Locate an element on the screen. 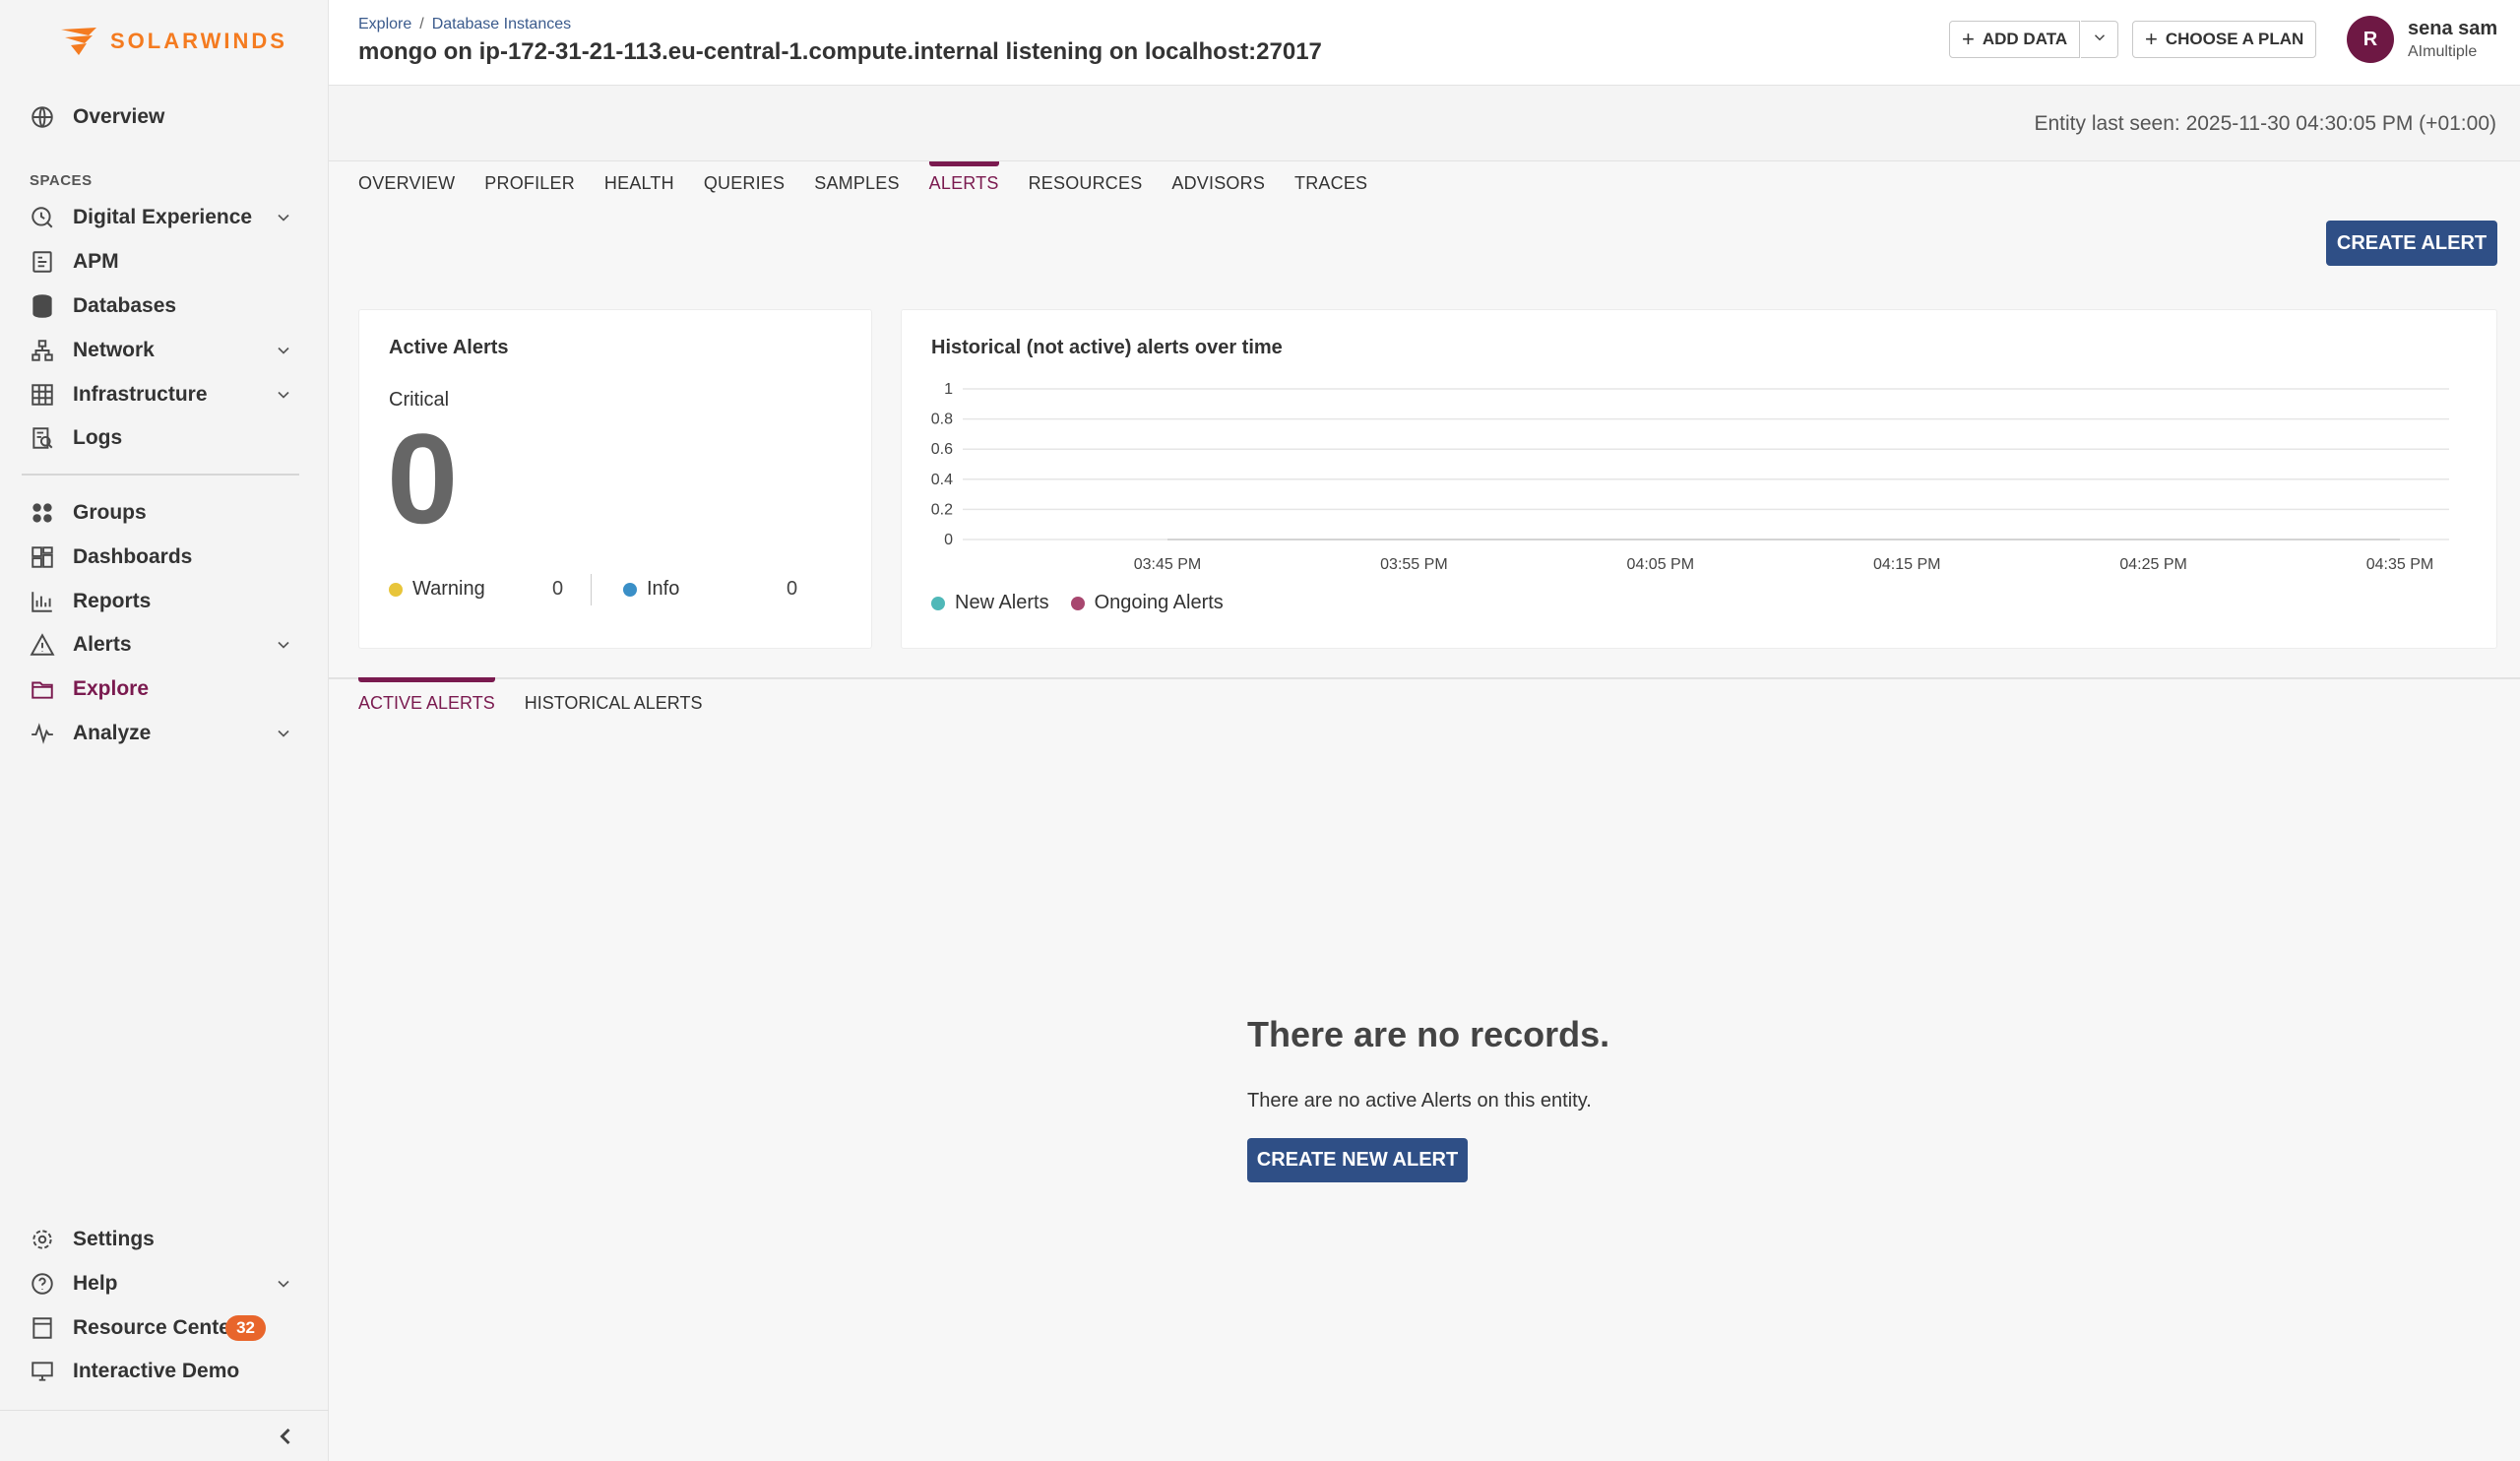 This screenshot has width=2520, height=1461. sidebar-item-analyze: Analyze is located at coordinates (164, 733).